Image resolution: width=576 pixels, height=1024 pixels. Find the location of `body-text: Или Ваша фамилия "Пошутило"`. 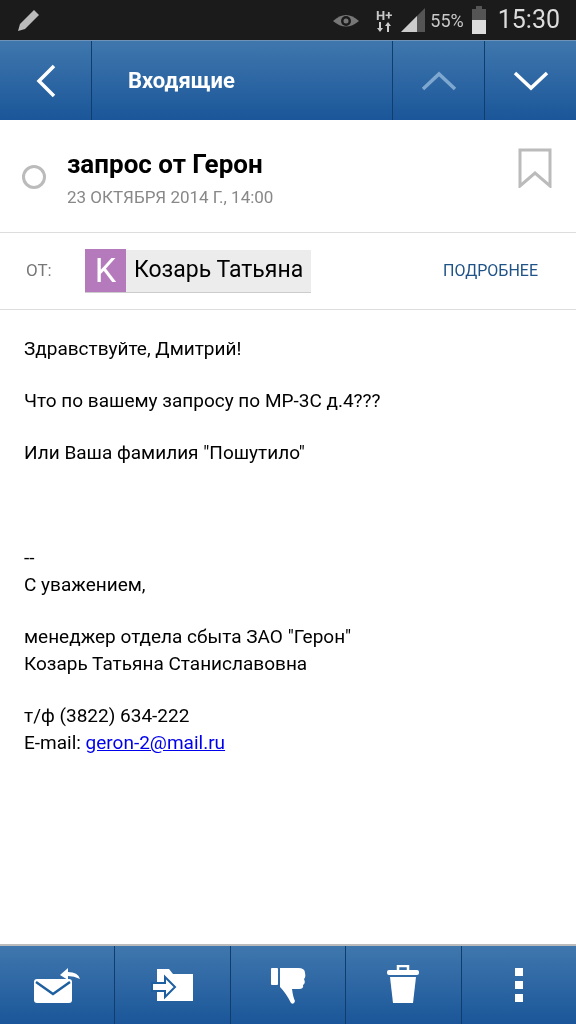

body-text: Или Ваша фамилия "Пошутило" is located at coordinates (164, 453).